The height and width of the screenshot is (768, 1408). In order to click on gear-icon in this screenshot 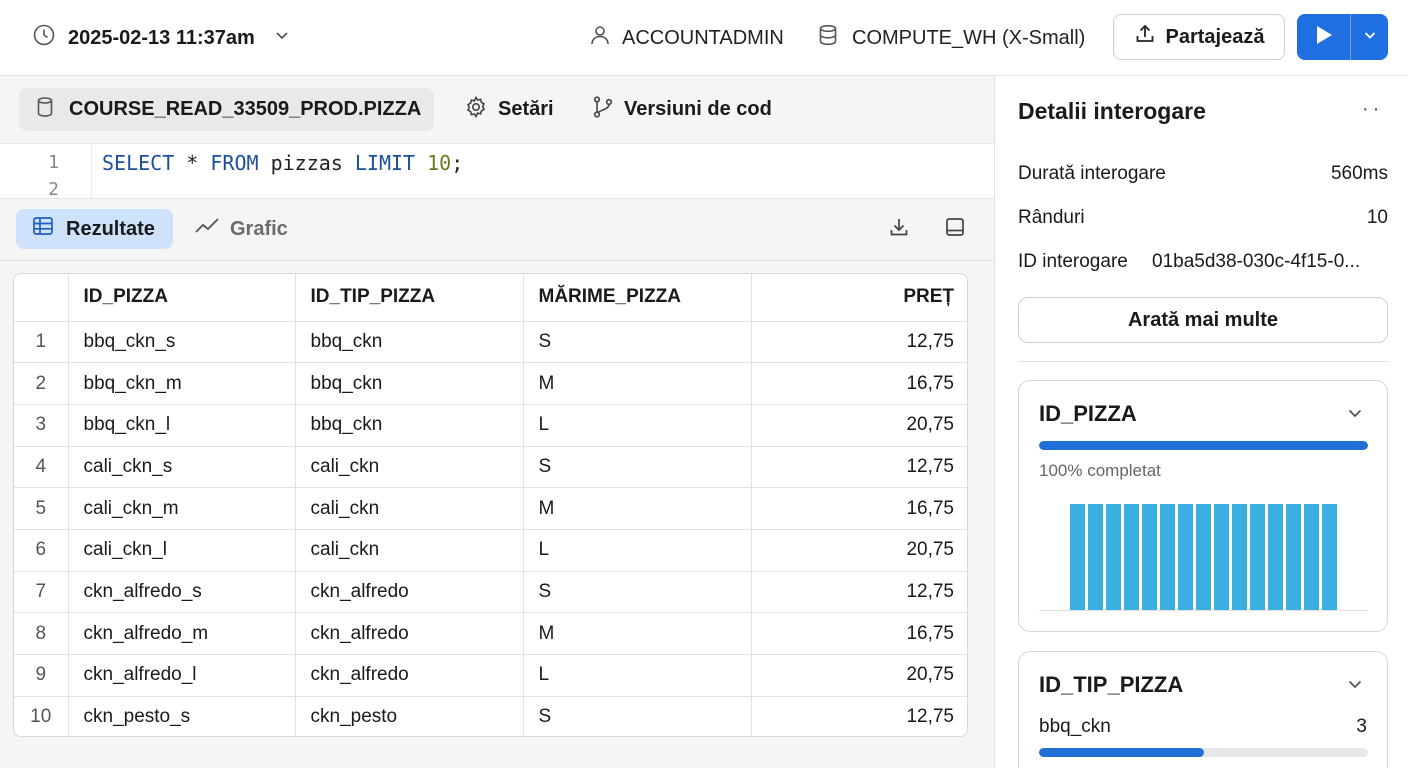, I will do `click(476, 110)`.